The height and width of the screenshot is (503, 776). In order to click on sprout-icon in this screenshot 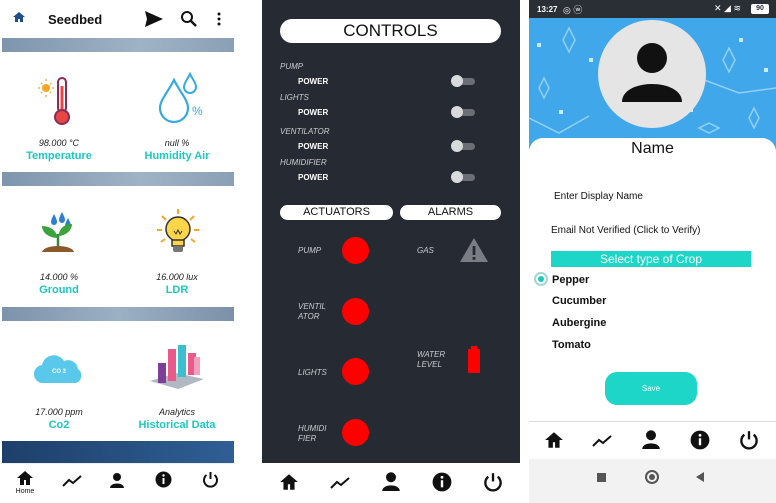, I will do `click(58, 232)`.